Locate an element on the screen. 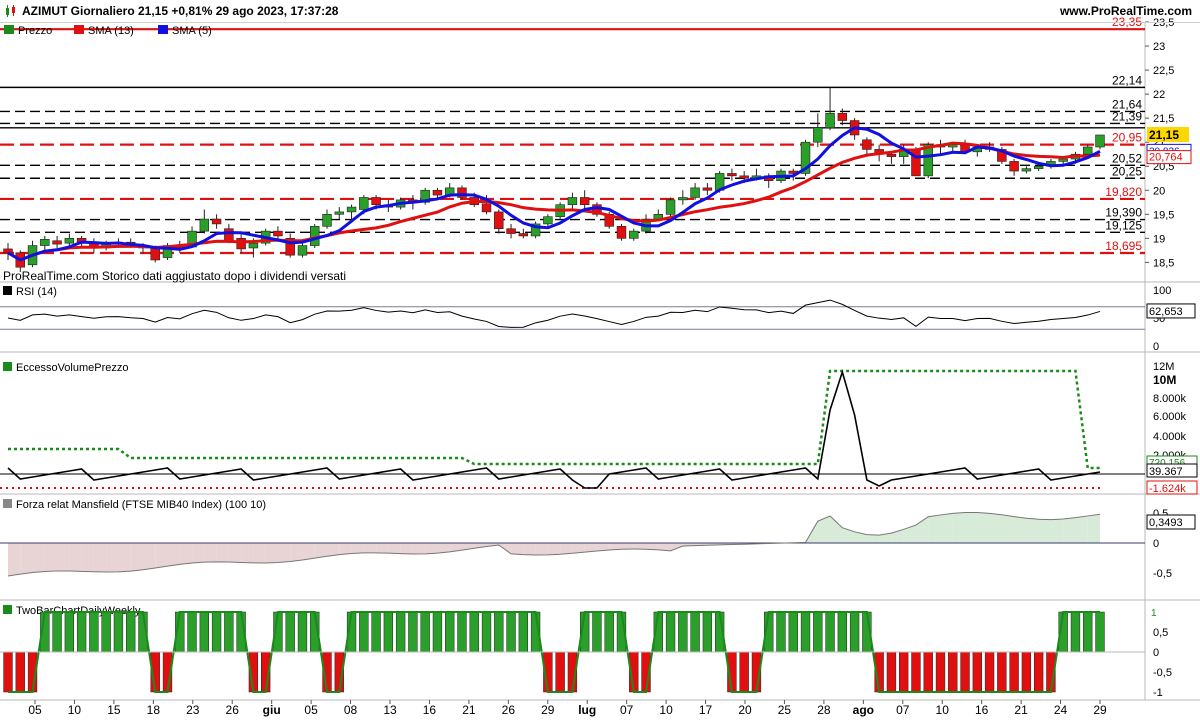  x-tick-label: 29 is located at coordinates (1100, 710).